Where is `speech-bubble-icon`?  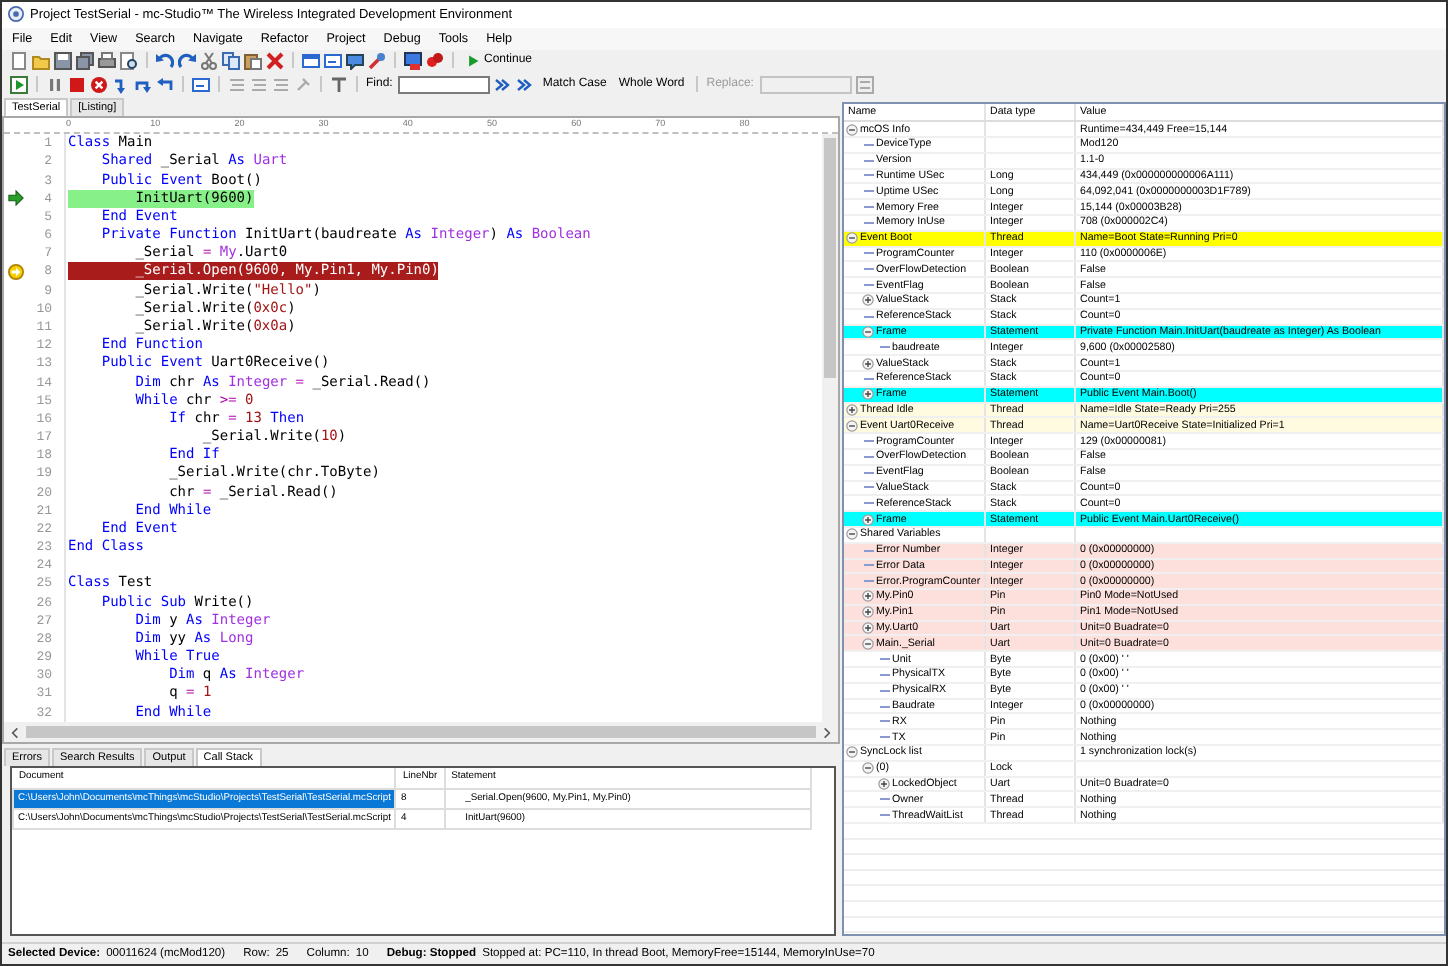
speech-bubble-icon is located at coordinates (355, 60).